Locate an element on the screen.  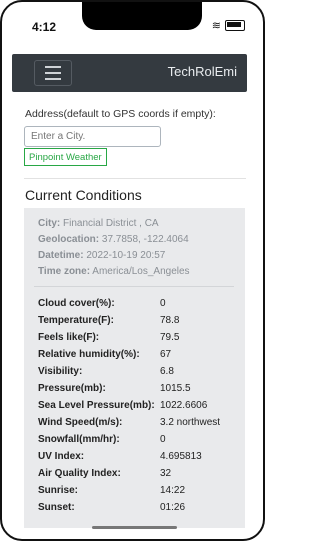
timezone-label: Time zone: is located at coordinates (64, 271).